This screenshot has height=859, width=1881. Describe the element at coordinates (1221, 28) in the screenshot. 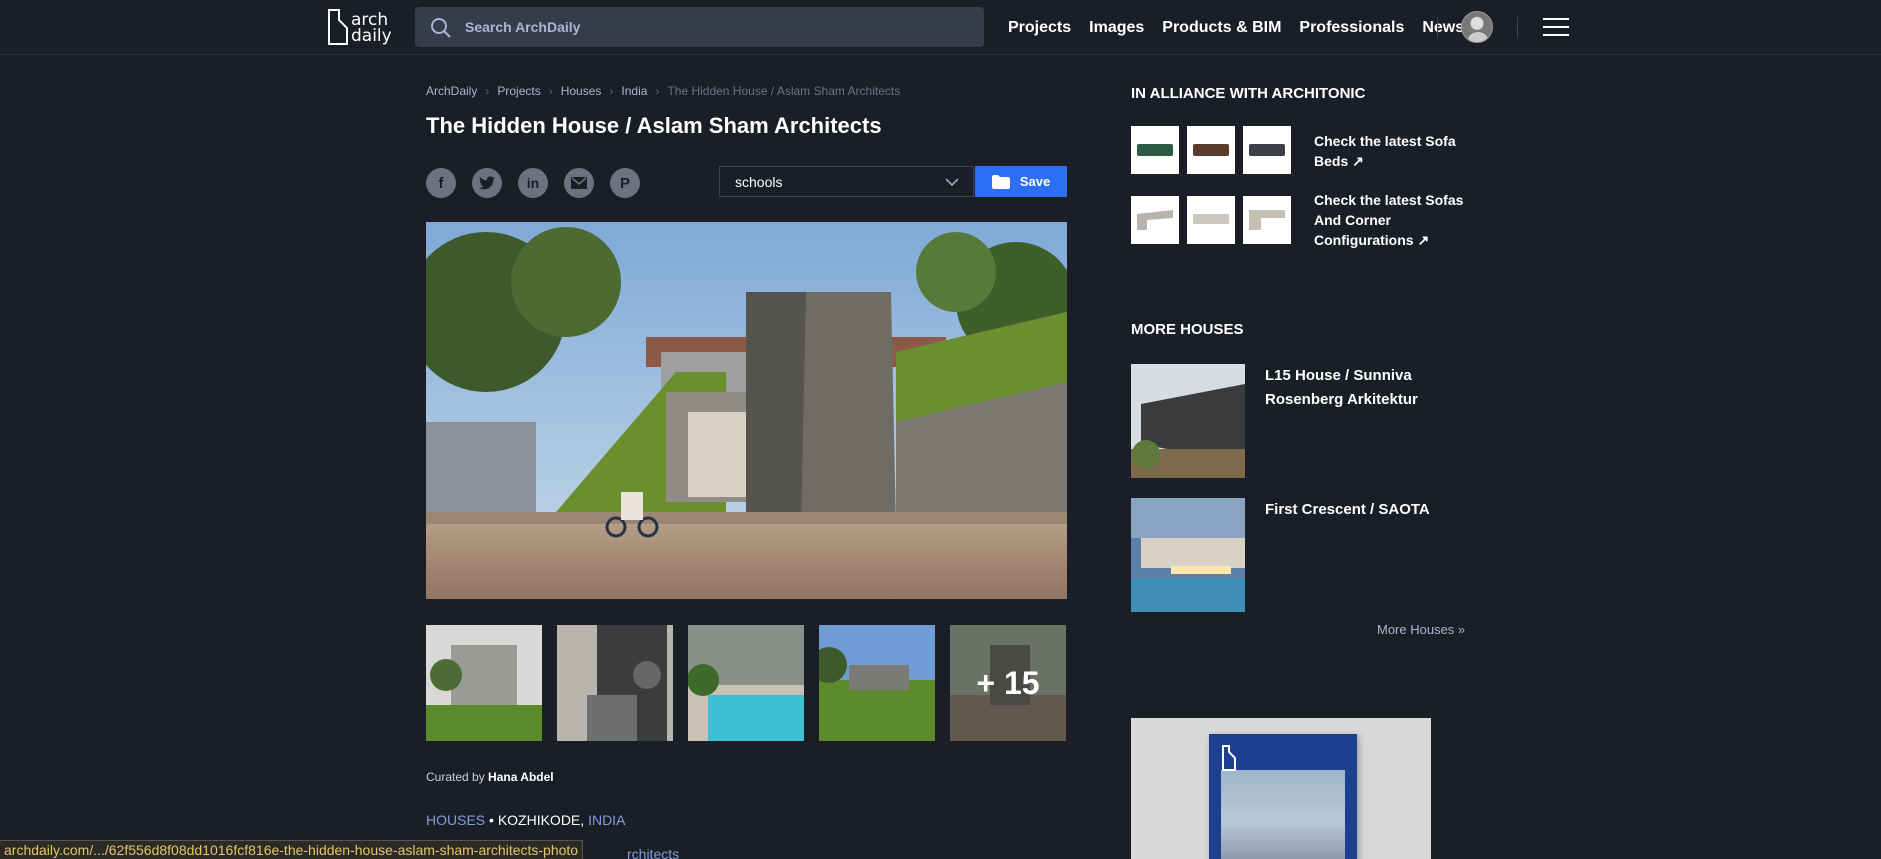

I see `nav-products-bim: Products & BIM` at that location.